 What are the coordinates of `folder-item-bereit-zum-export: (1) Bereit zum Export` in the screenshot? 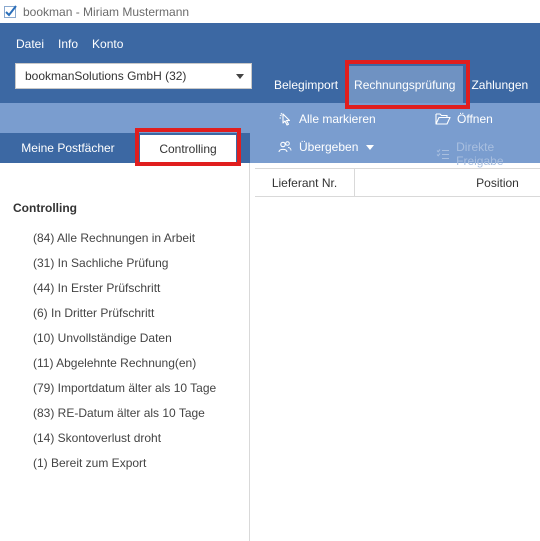 It's located at (124, 467).